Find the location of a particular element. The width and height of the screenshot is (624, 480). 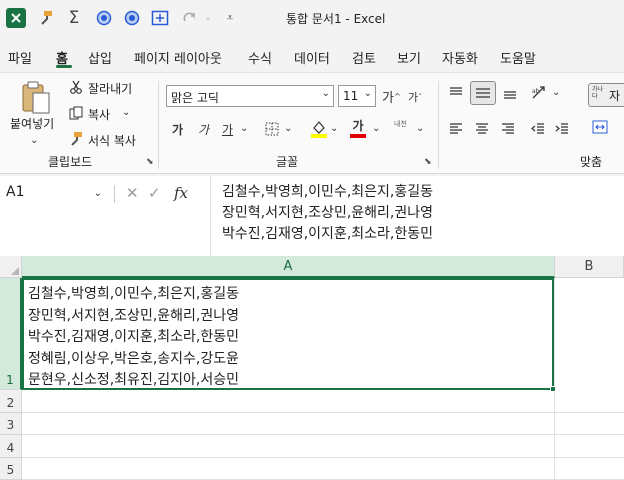

font-name-value: 맑은 고딕 is located at coordinates (195, 98).